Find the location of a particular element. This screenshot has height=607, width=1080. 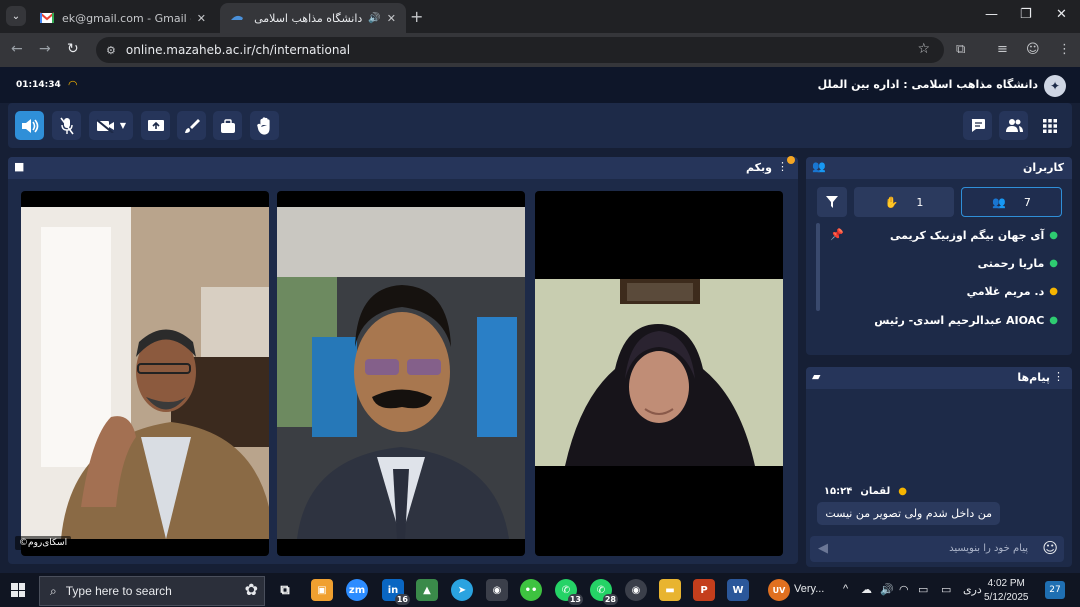

users-icon: 👥 is located at coordinates (819, 166).